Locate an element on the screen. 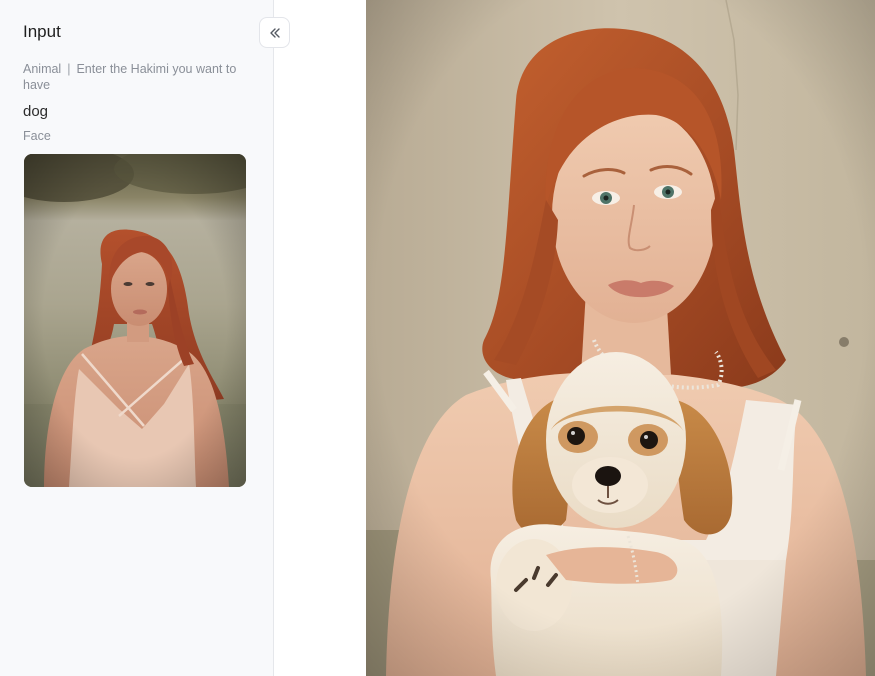 This screenshot has width=875, height=676. animal-label: Animal is located at coordinates (42, 69).